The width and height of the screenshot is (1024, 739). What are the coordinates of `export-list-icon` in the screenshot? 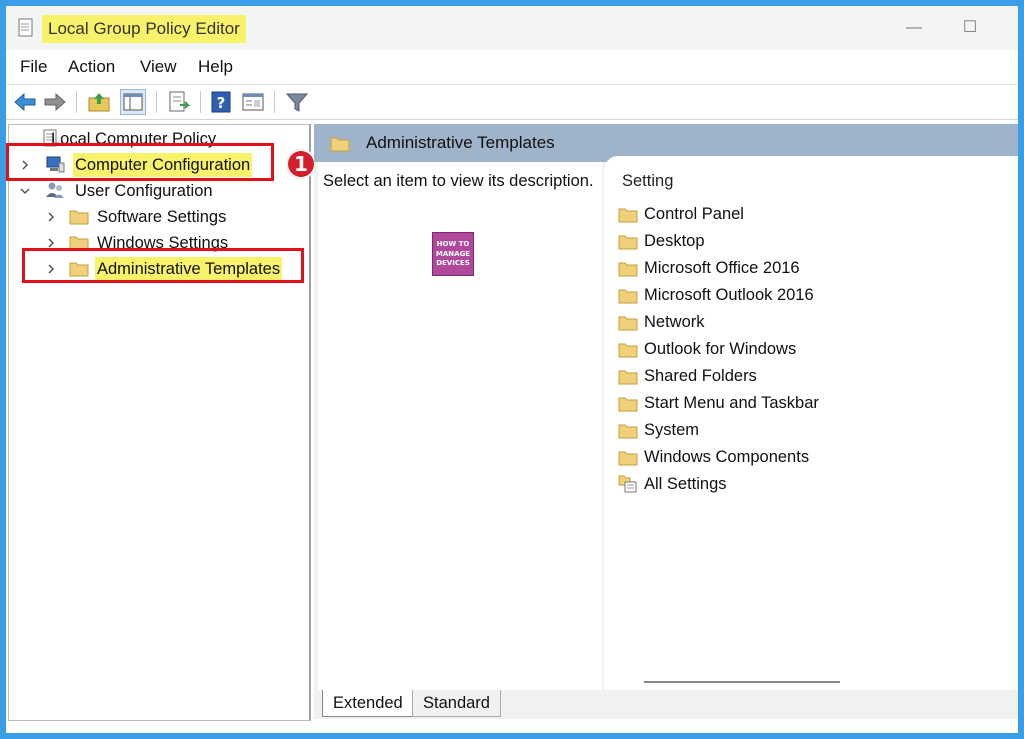 It's located at (179, 102).